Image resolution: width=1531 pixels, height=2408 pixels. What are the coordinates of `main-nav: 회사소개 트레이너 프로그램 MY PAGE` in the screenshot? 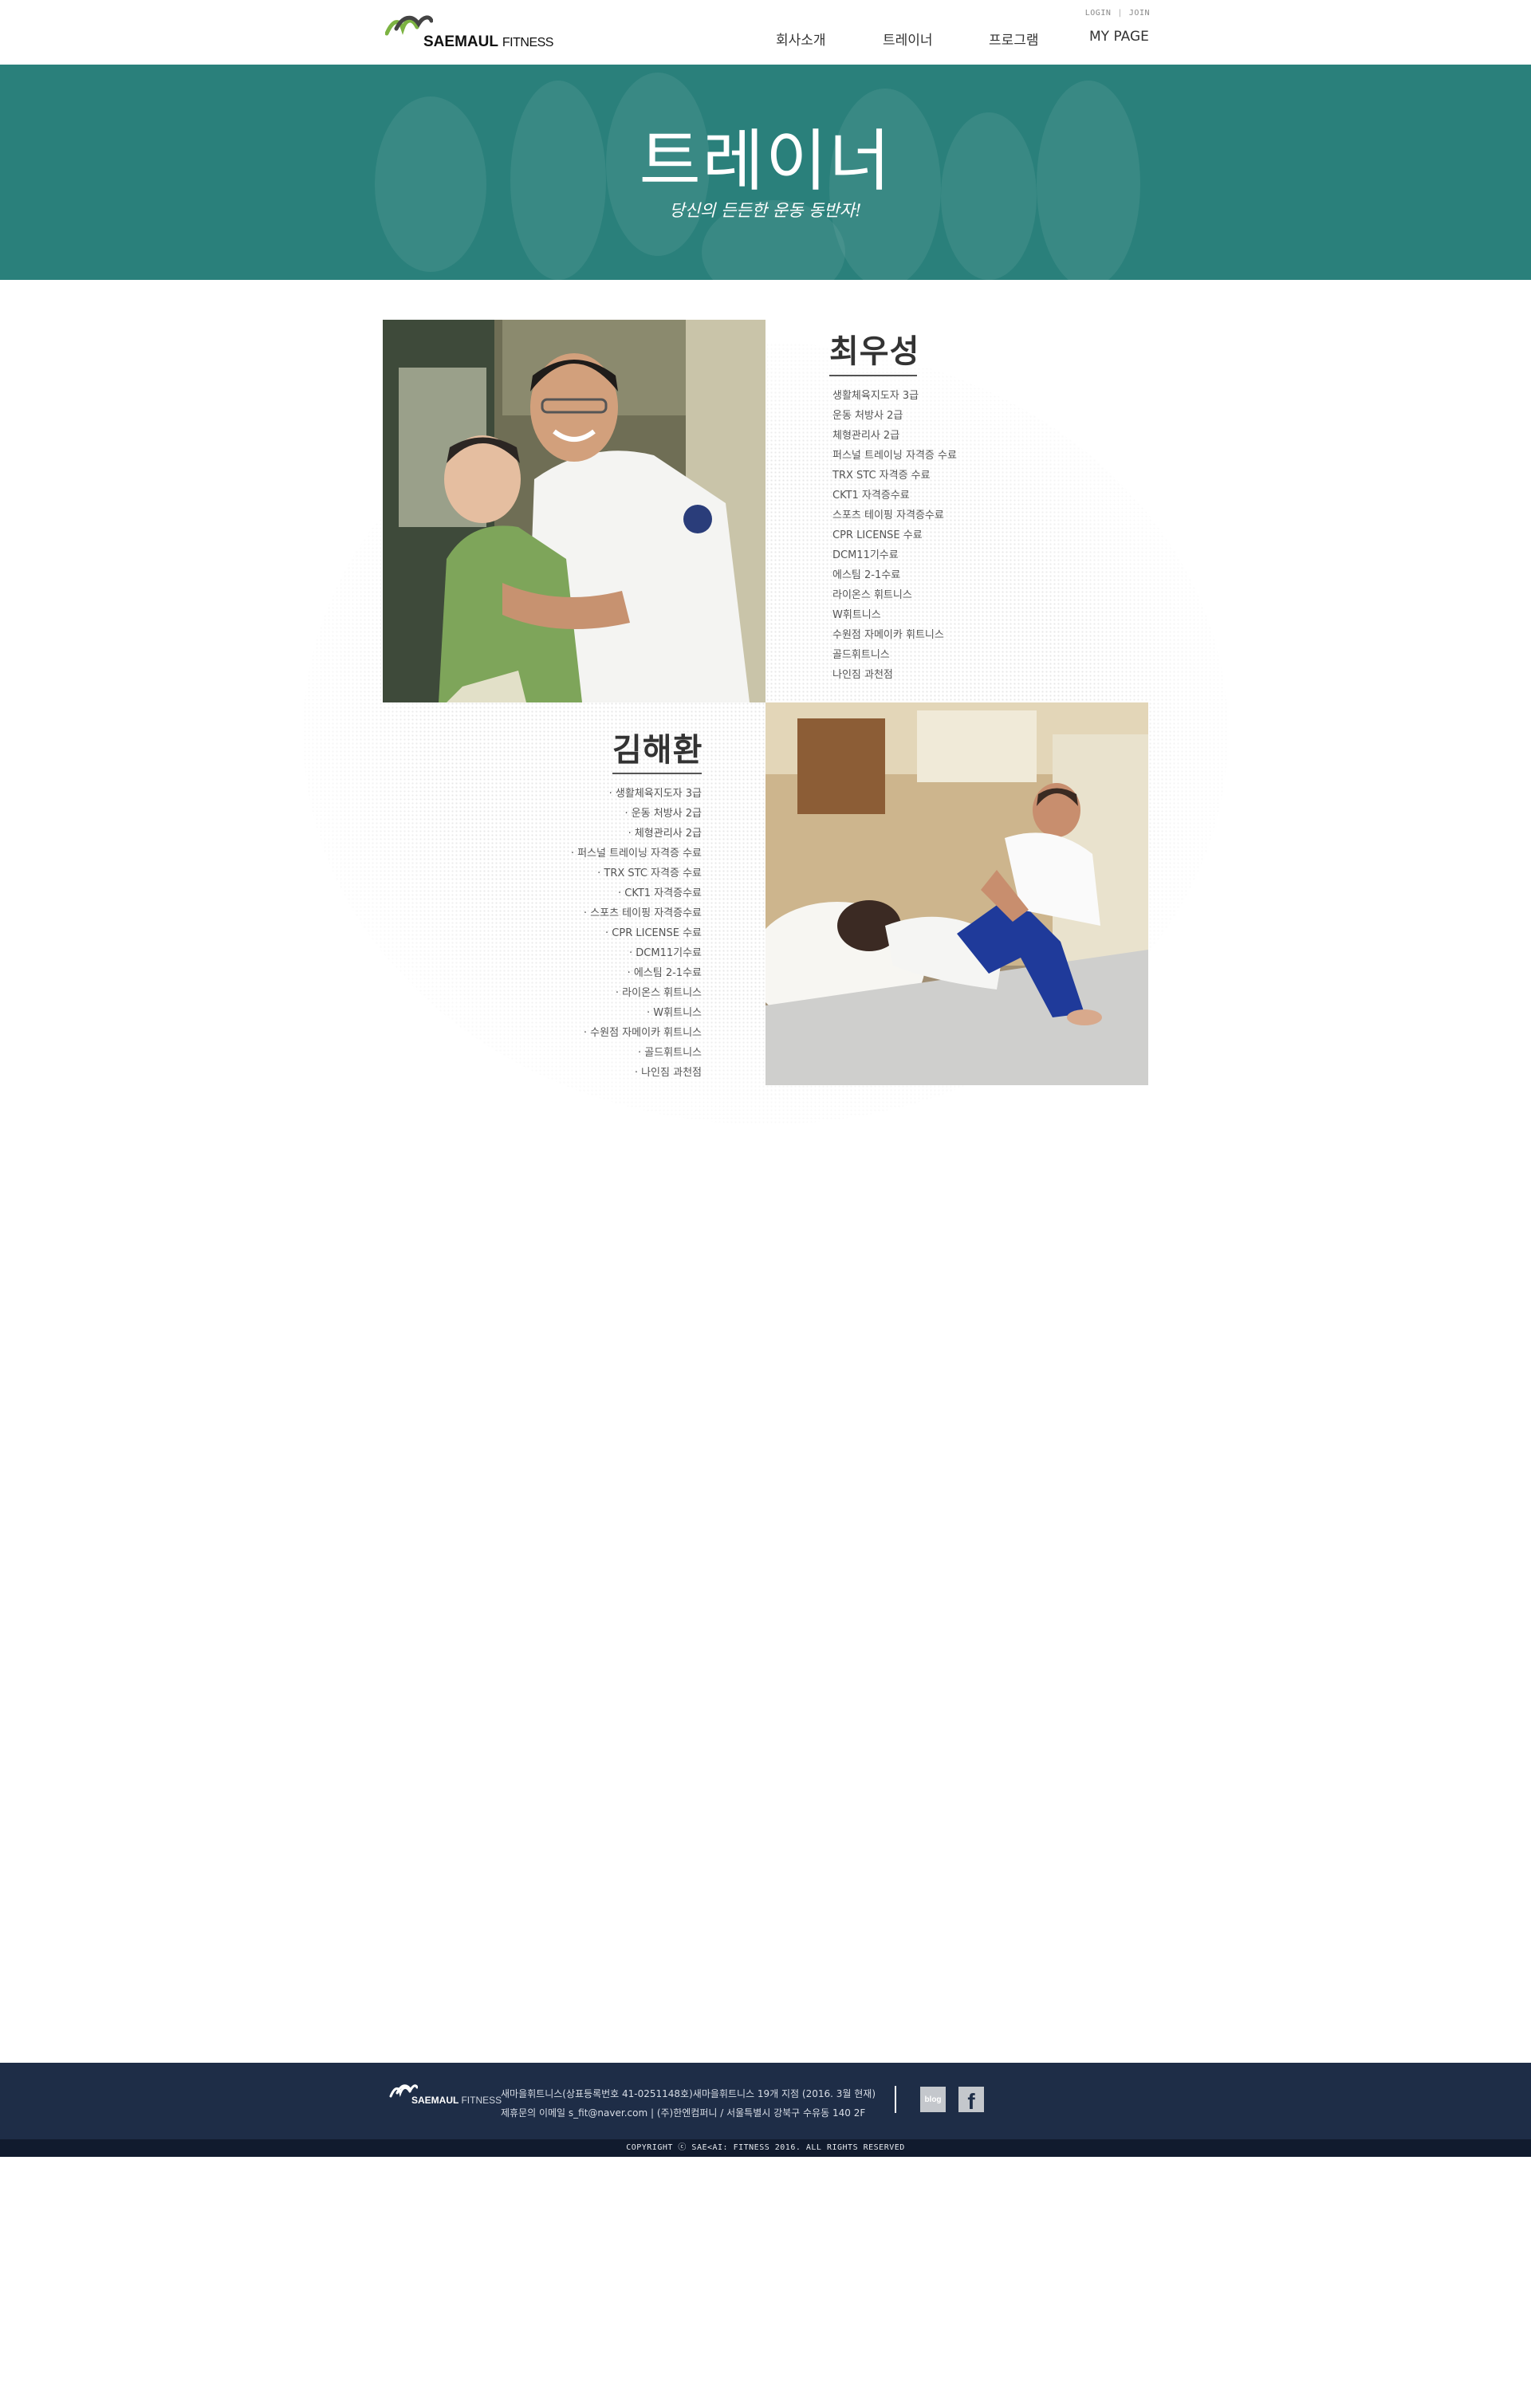 It's located at (765, 39).